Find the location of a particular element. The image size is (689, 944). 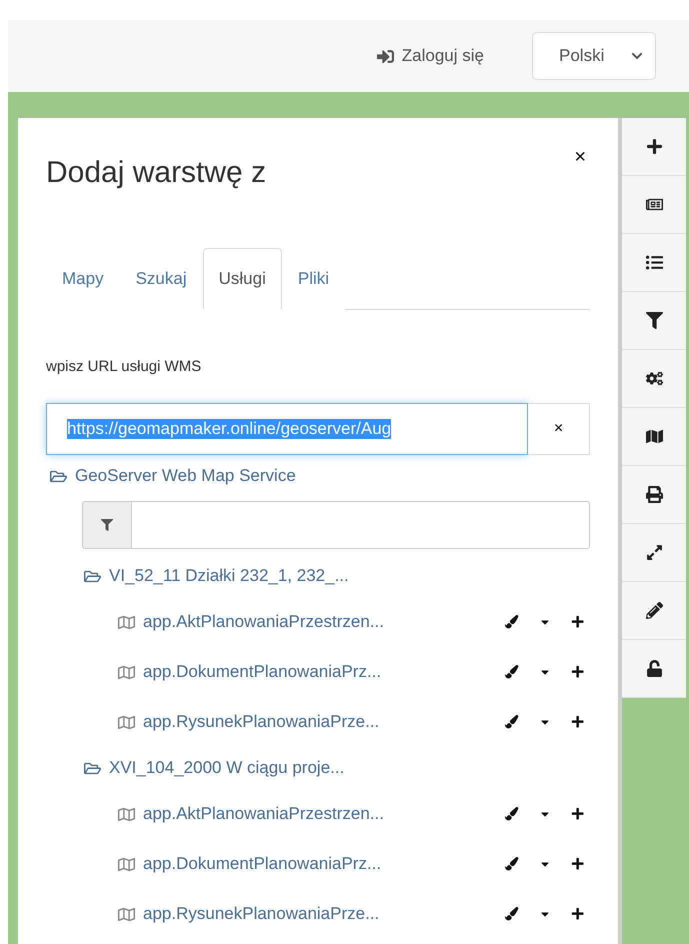

folder-item: GeoServer Web Map Service is located at coordinates (318, 476).